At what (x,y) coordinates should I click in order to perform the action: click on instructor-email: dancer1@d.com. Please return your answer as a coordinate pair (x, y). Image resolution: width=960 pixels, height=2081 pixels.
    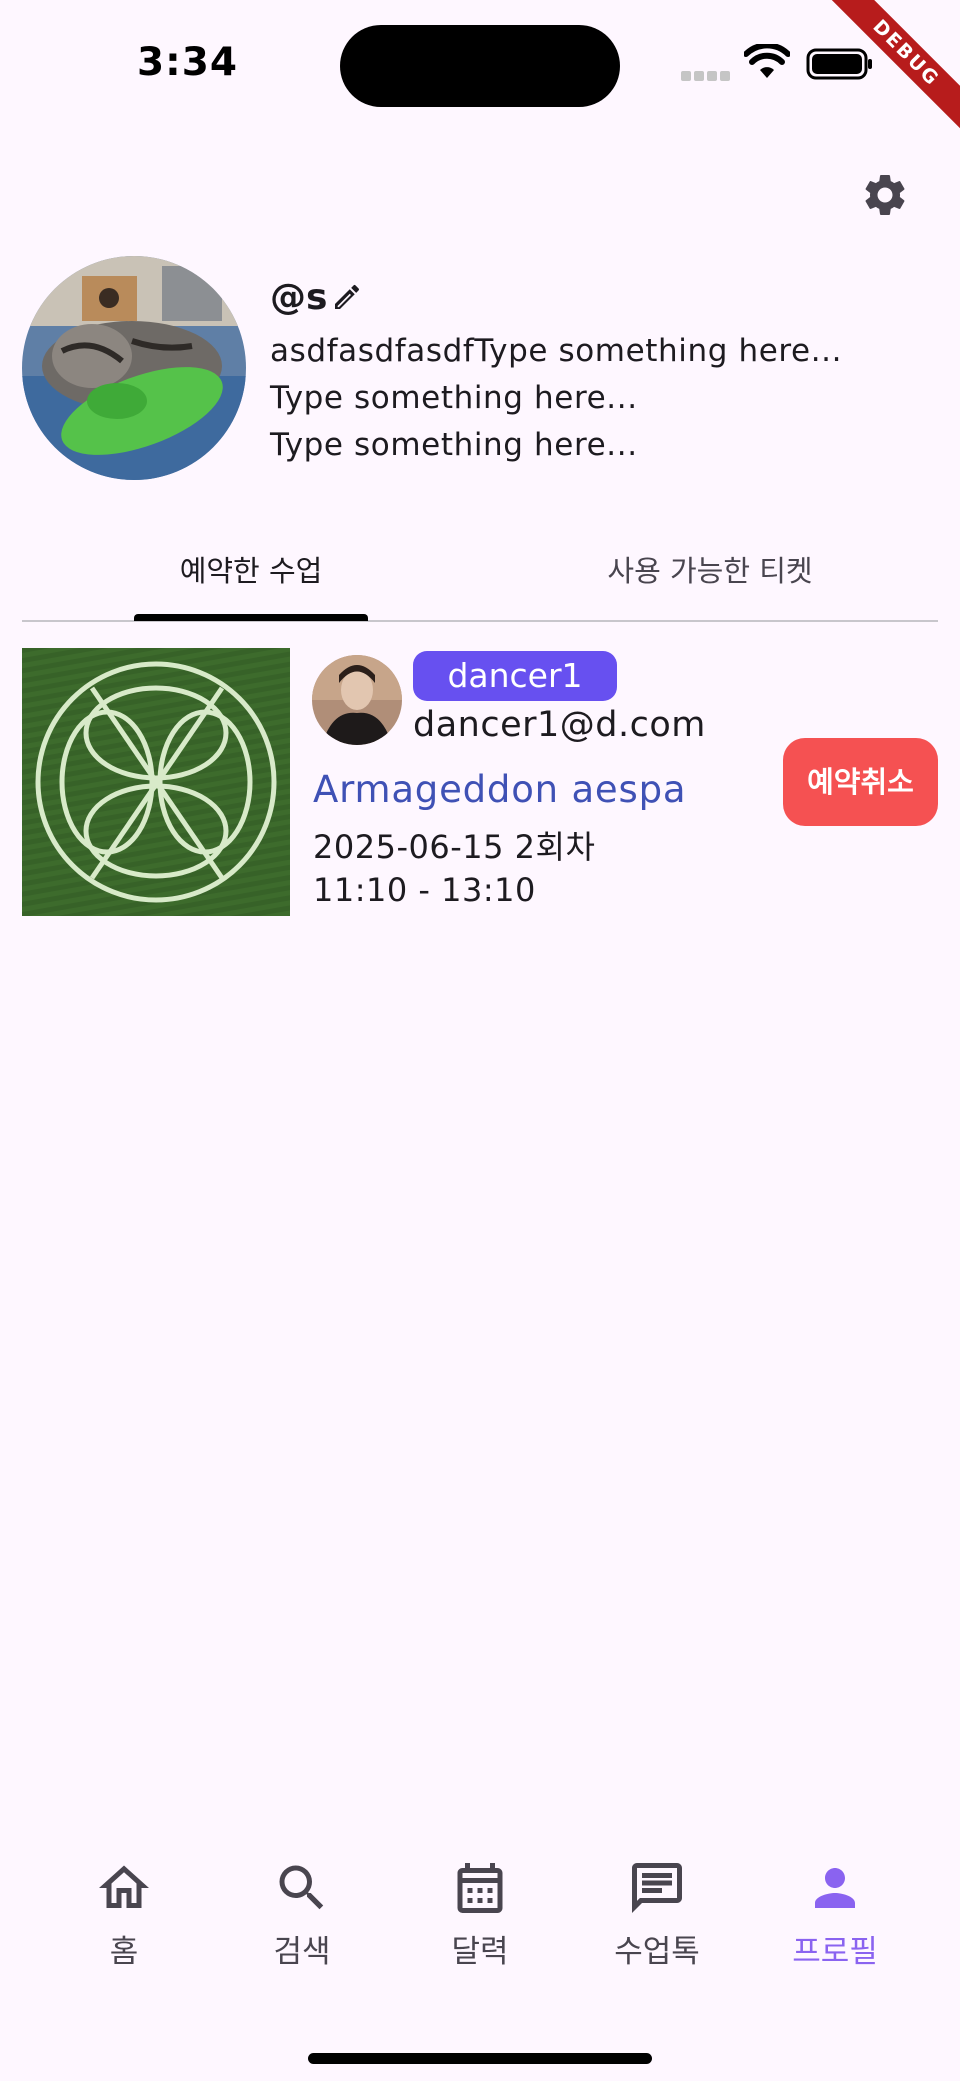
    Looking at the image, I should click on (559, 725).